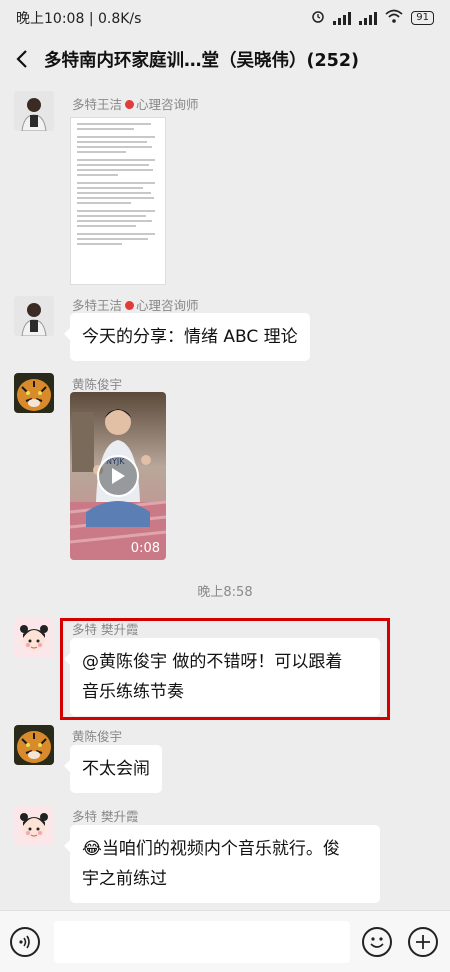 The image size is (450, 972). What do you see at coordinates (220, 849) in the screenshot?
I see `message-text: 当咱们的视频内个音乐就行。俊` at bounding box center [220, 849].